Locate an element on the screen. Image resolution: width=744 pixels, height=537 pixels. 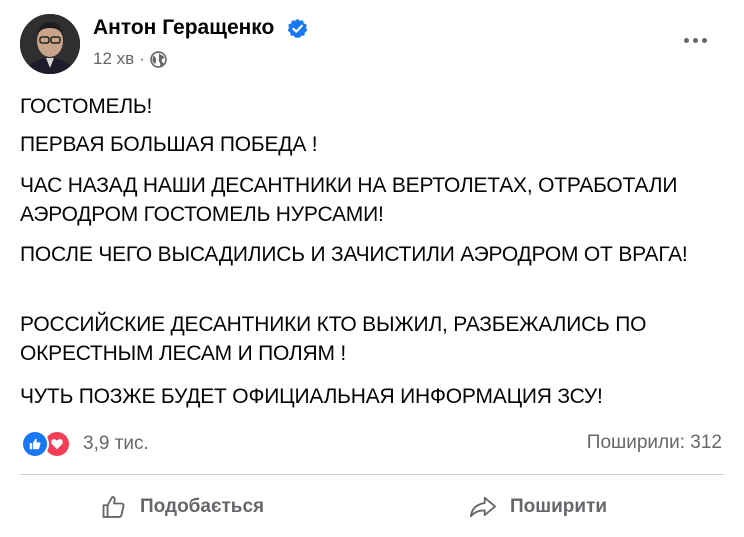
like-reaction-icon is located at coordinates (35, 444).